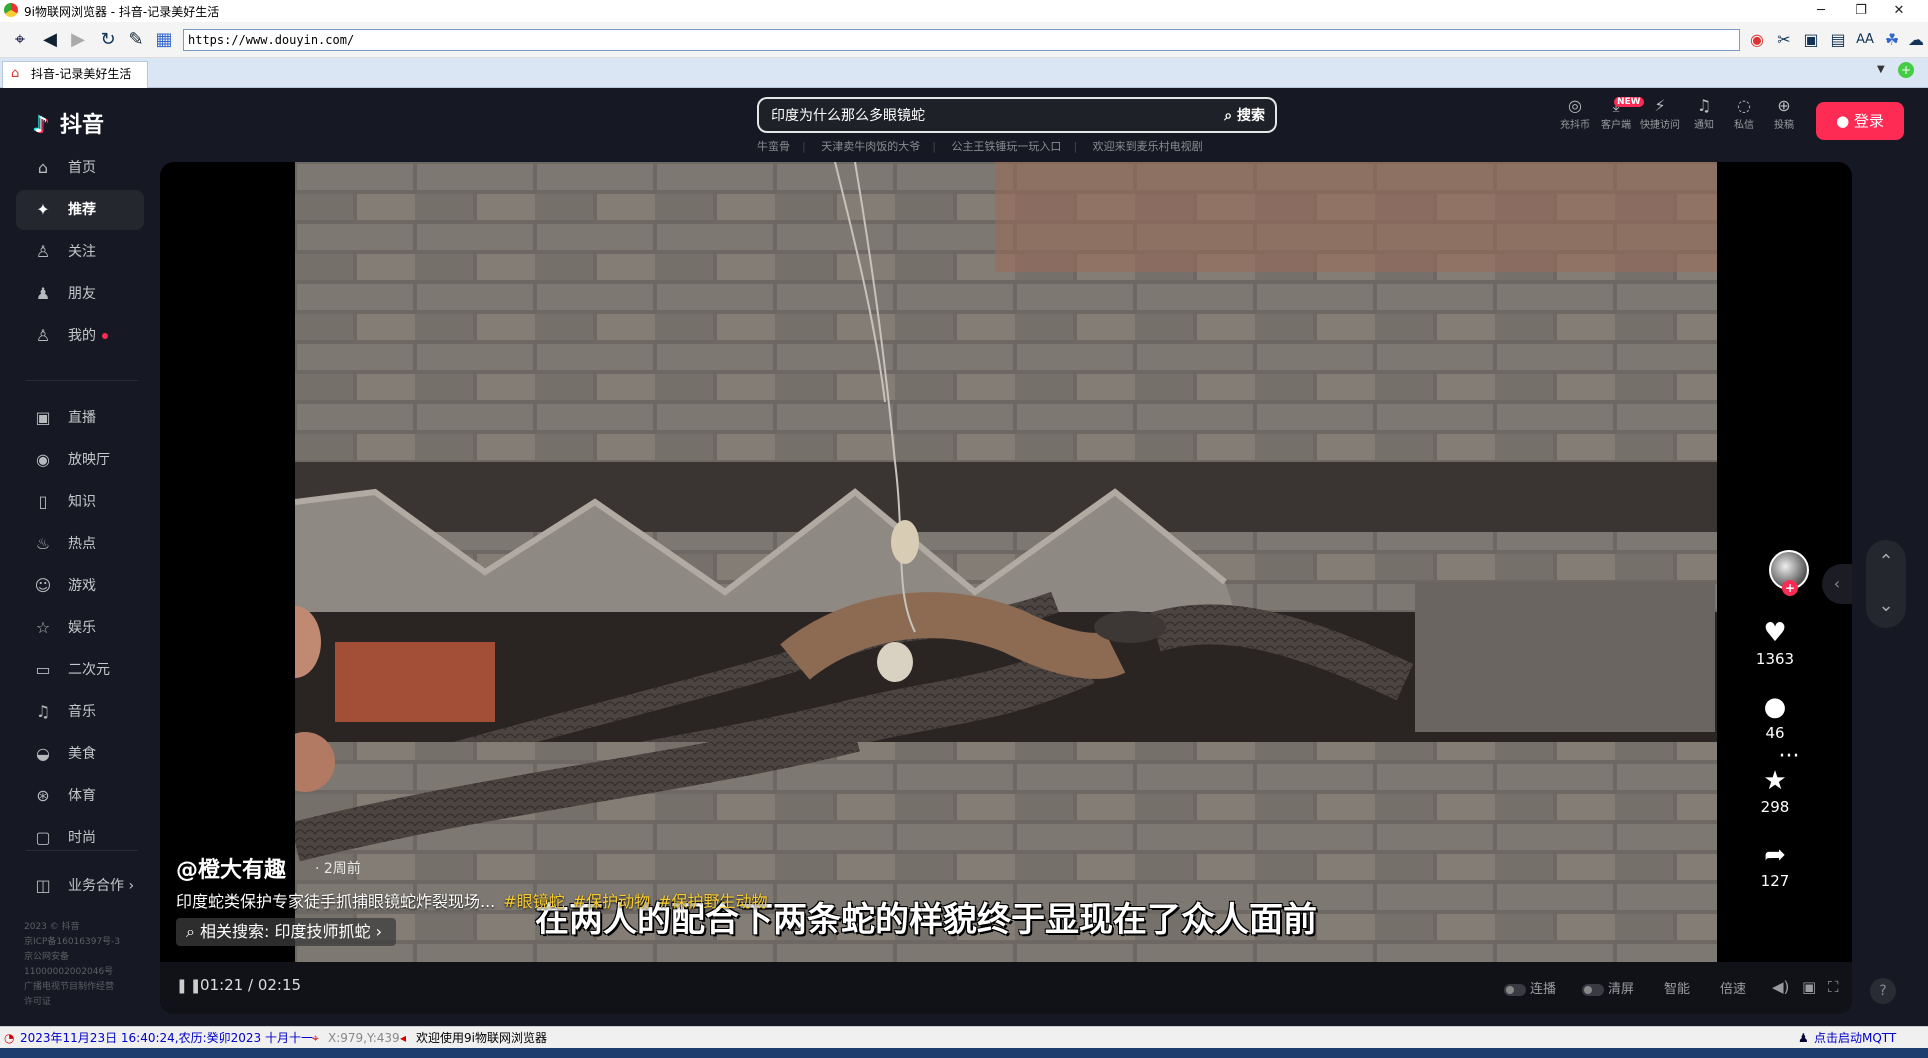  Describe the element at coordinates (1006, 146) in the screenshot. I see `hot-search-item: 公主王铁锤玩一玩入口` at that location.